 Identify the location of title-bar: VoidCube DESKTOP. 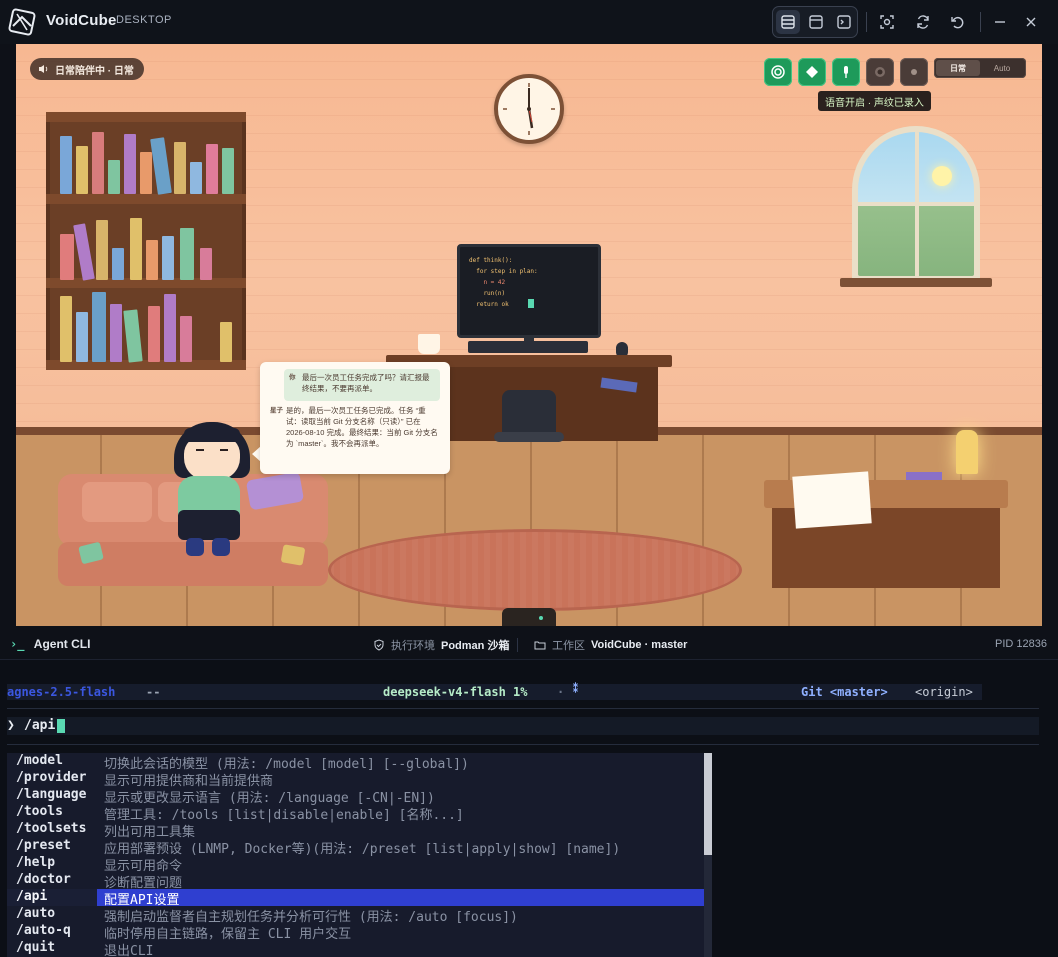
(529, 22).